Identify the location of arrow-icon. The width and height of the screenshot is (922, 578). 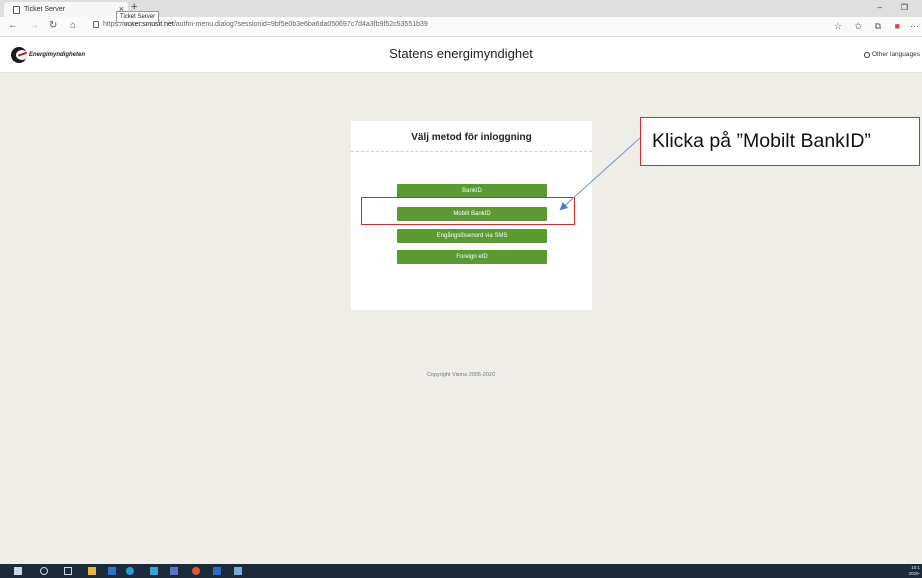
(600, 174).